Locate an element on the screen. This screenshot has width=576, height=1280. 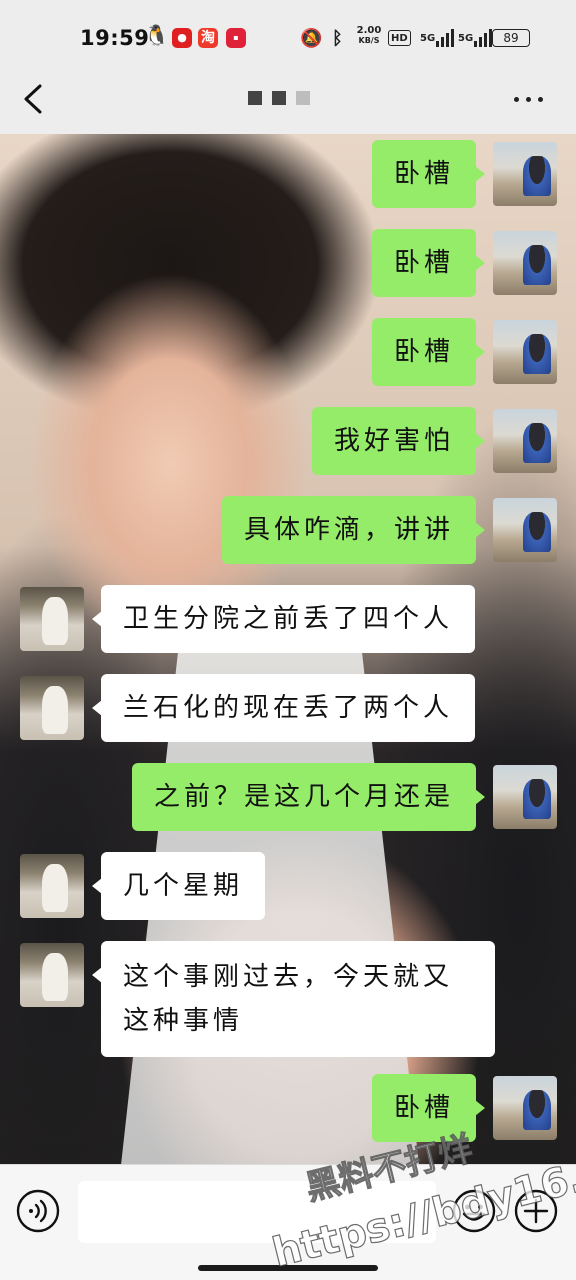
message-row: 之前？是这几个月还是 is located at coordinates (288, 798).